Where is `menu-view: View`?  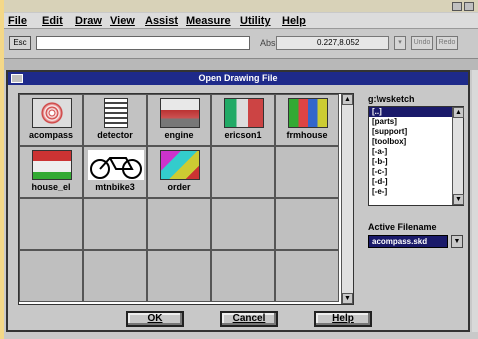 menu-view: View is located at coordinates (122, 21).